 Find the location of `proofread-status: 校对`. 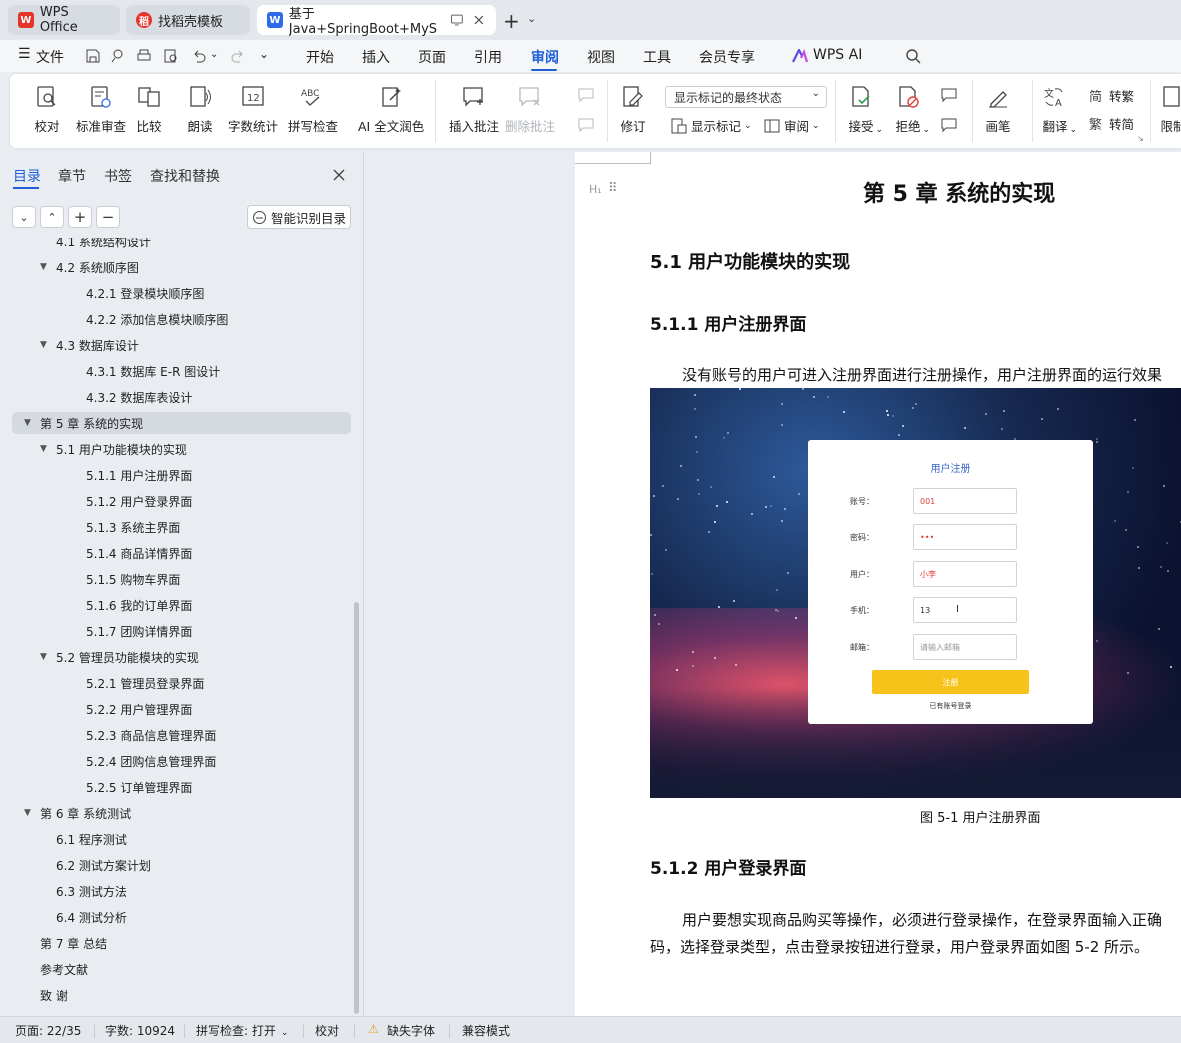

proofread-status: 校对 is located at coordinates (327, 1030).